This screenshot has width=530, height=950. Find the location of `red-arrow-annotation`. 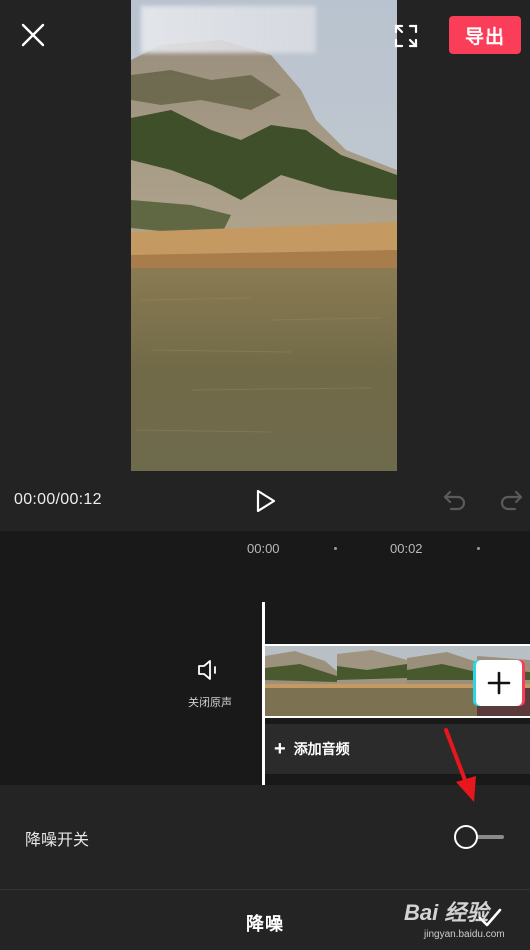

red-arrow-annotation is located at coordinates (460, 766).